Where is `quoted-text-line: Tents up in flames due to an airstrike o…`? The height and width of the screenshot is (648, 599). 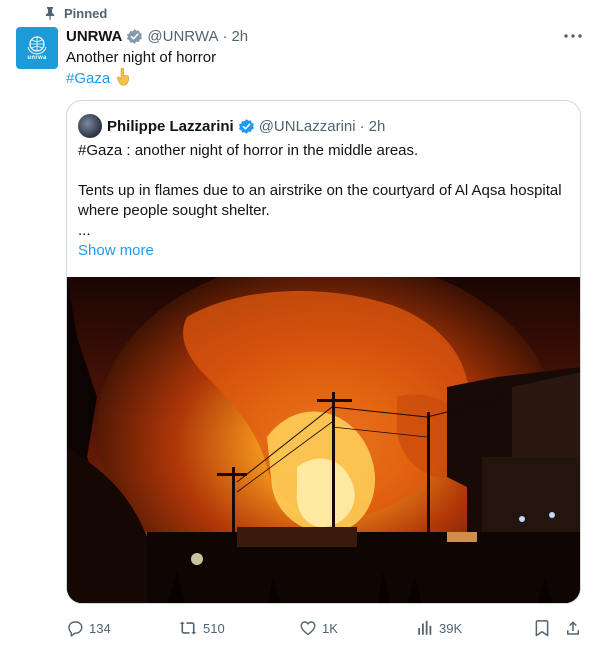 quoted-text-line: Tents up in flames due to an airstrike o… is located at coordinates (320, 200).